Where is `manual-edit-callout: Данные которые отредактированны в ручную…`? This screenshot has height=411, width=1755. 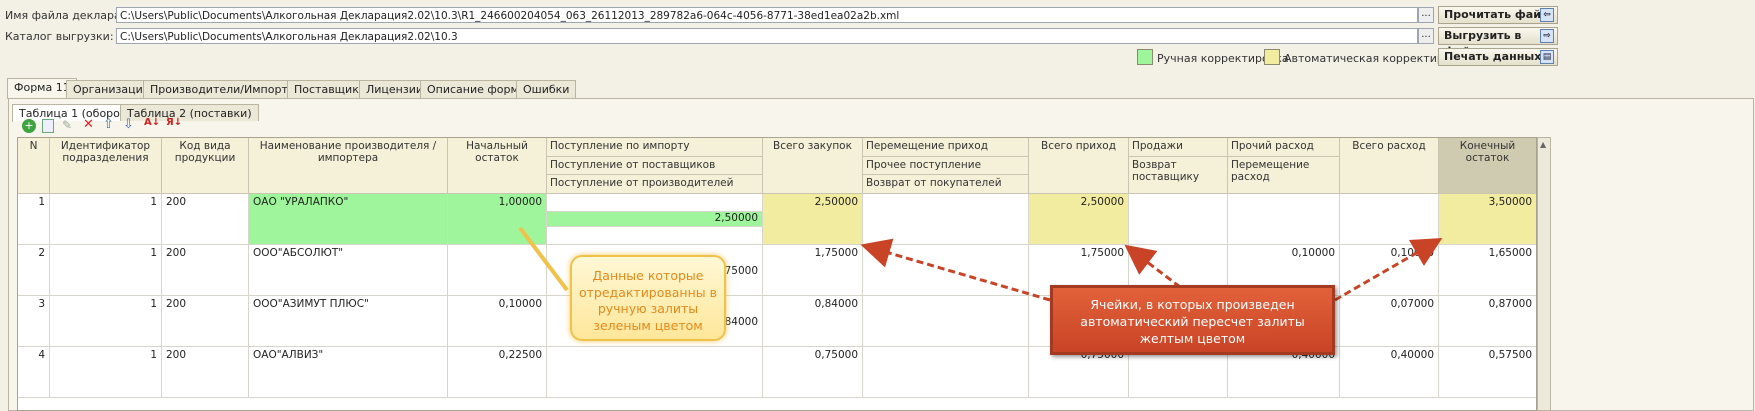 manual-edit-callout: Данные которые отредактированны в ручную… is located at coordinates (648, 298).